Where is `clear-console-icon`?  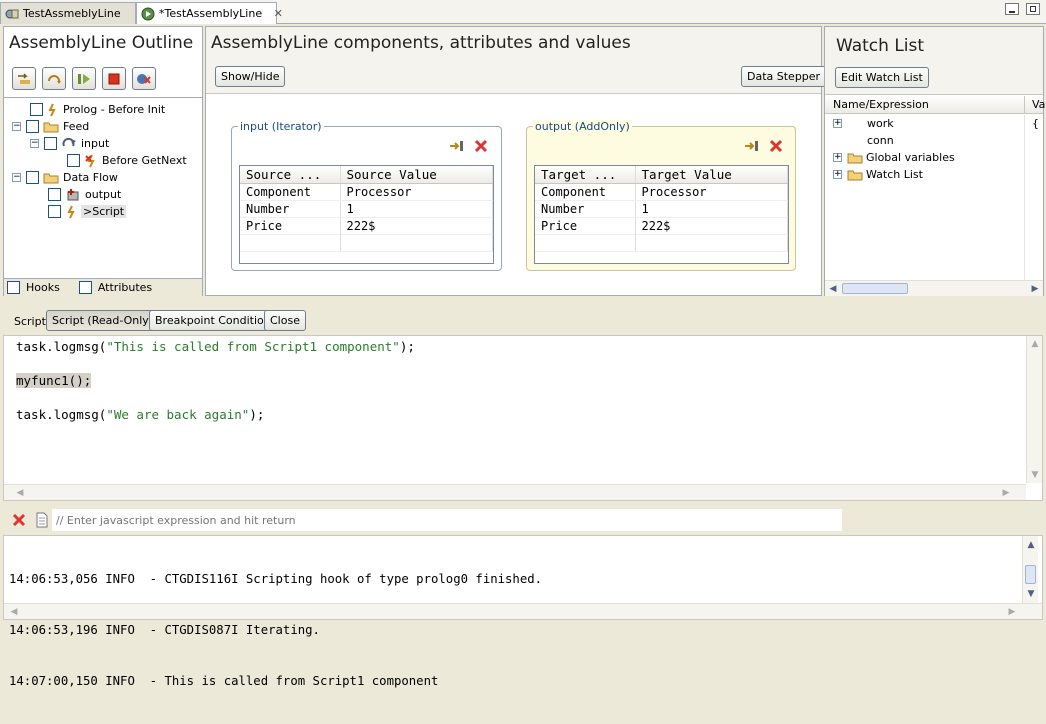
clear-console-icon is located at coordinates (19, 520).